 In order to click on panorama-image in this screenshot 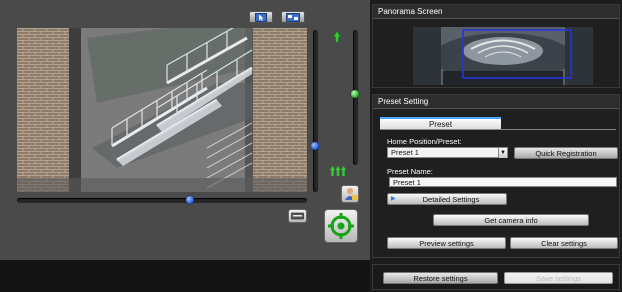, I will do `click(503, 56)`.